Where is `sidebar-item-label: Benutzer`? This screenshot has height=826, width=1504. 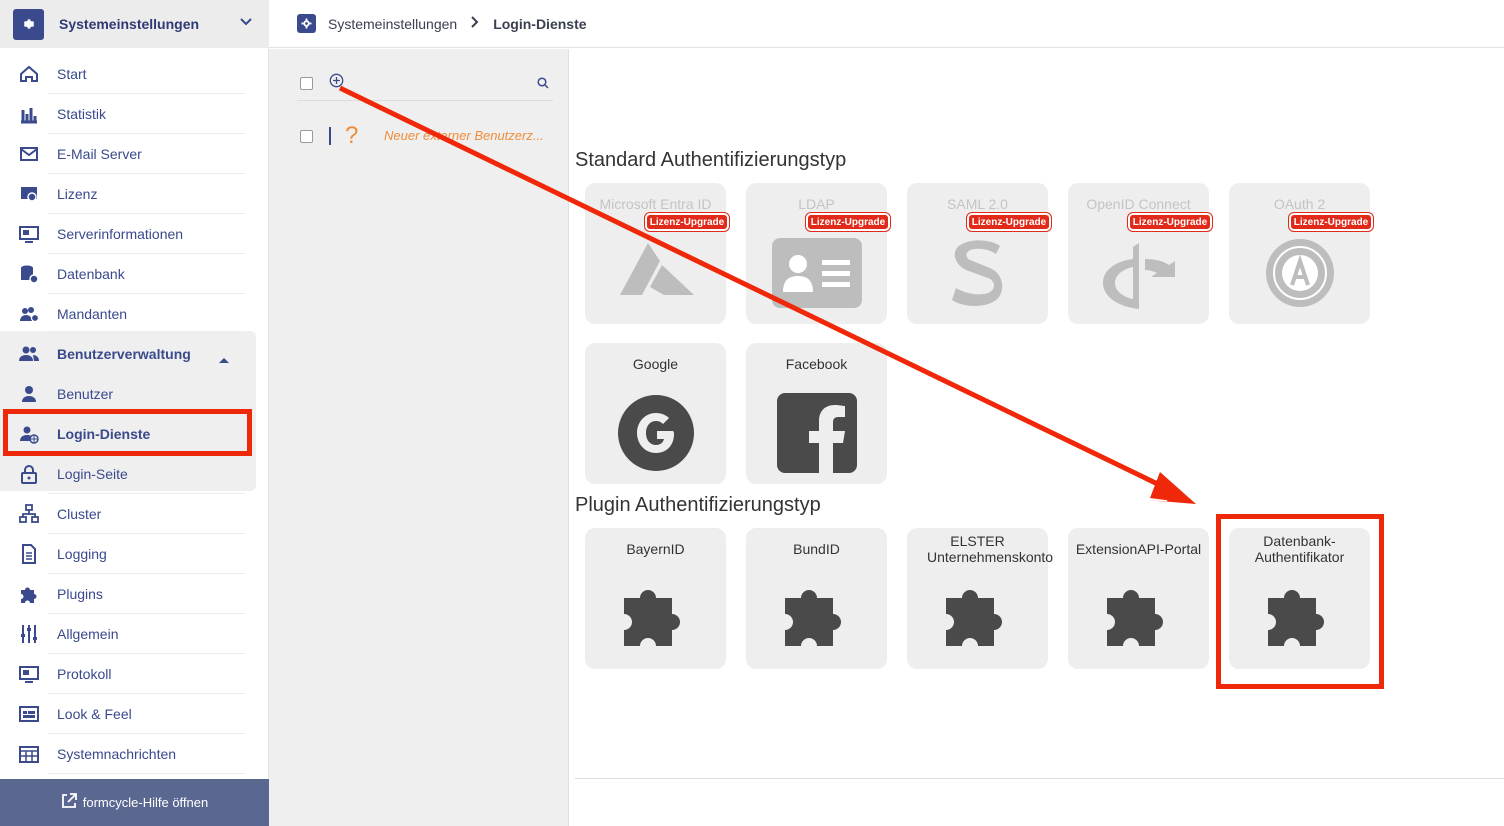
sidebar-item-label: Benutzer is located at coordinates (85, 394).